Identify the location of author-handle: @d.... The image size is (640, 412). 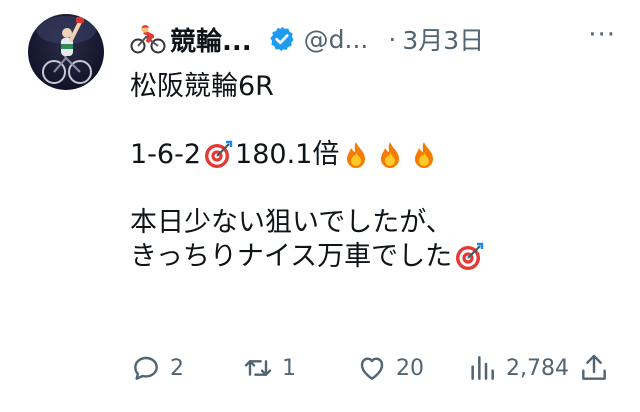
(336, 39).